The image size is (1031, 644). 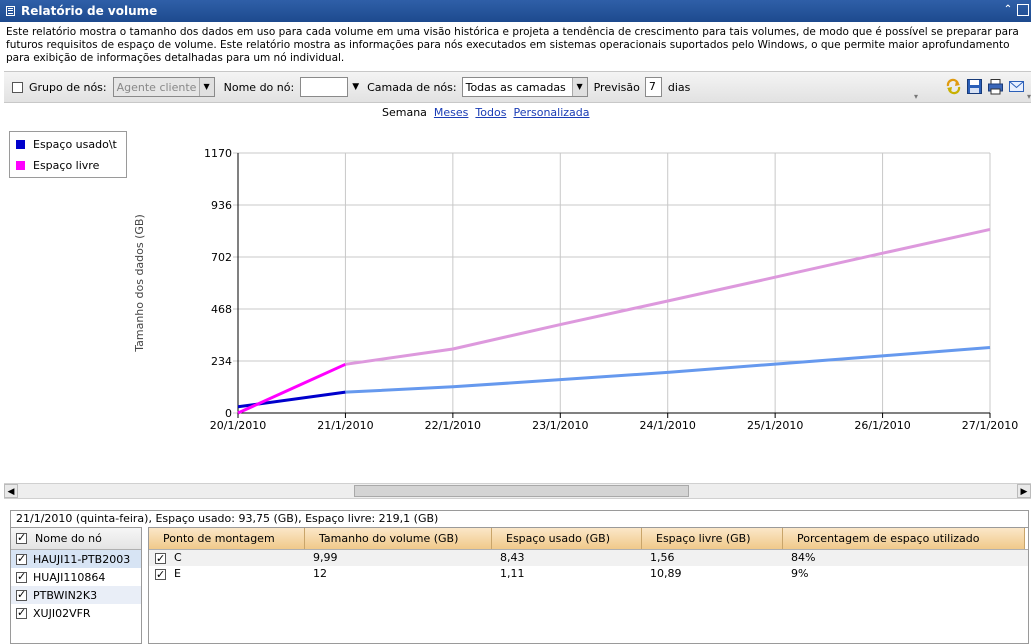 I want to click on collapse-icon: ⌃, so click(x=1008, y=10).